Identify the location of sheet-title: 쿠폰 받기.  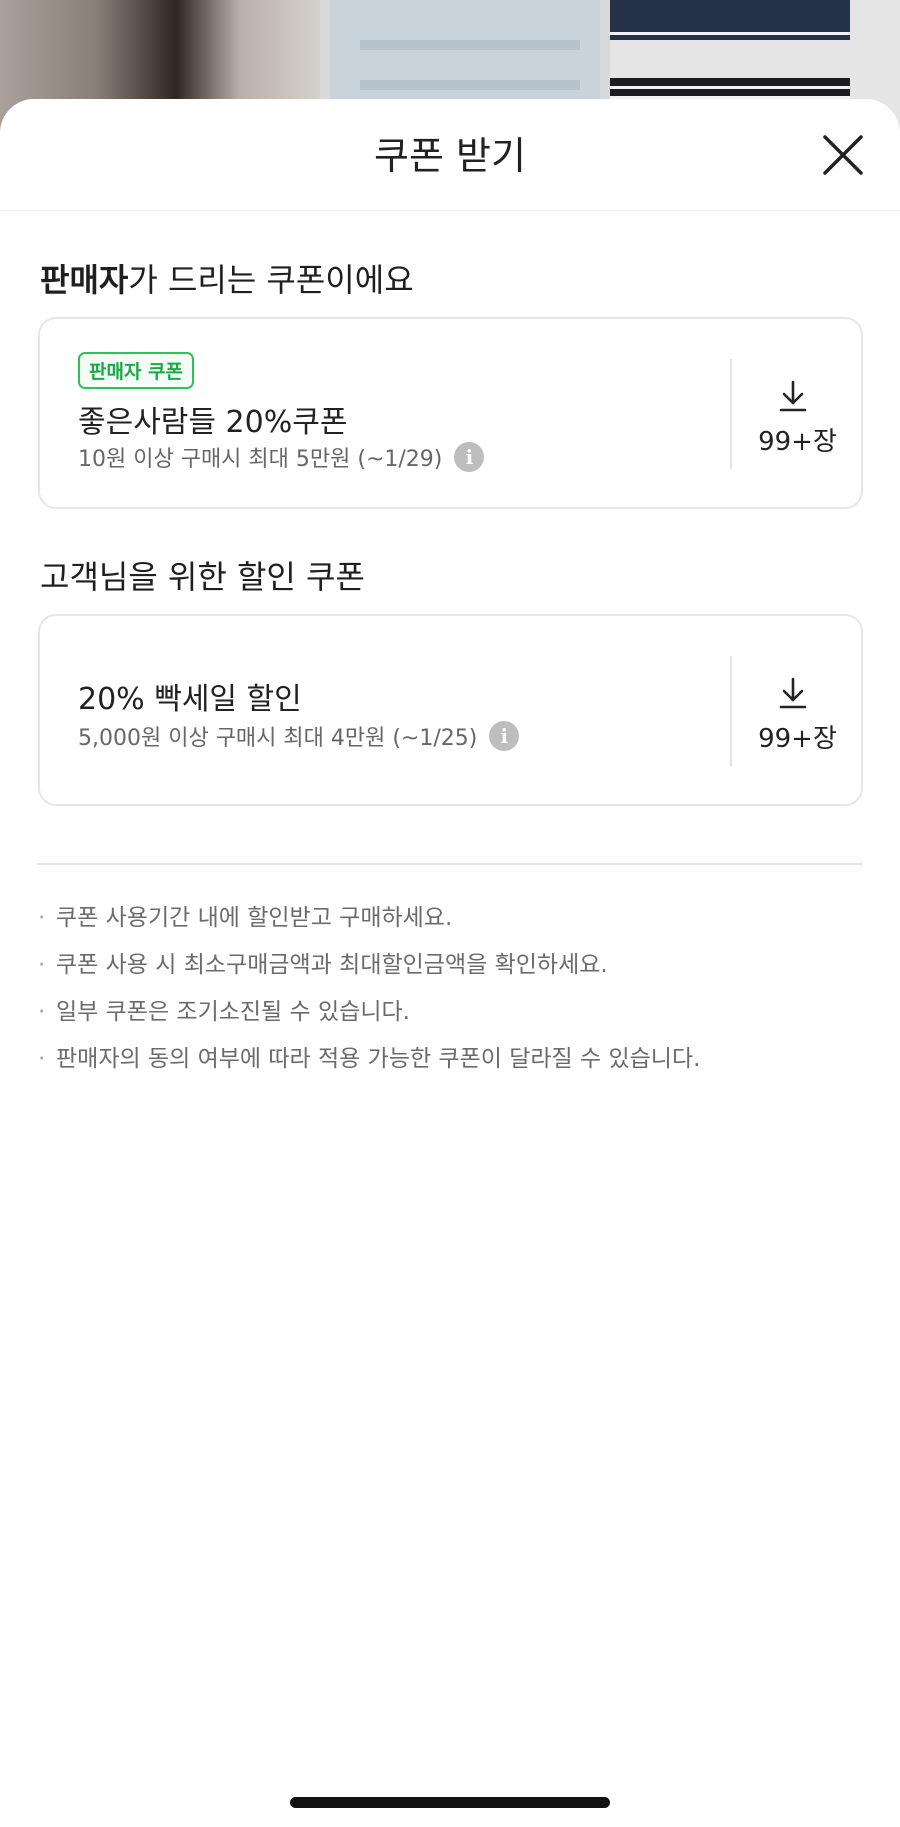
(450, 156).